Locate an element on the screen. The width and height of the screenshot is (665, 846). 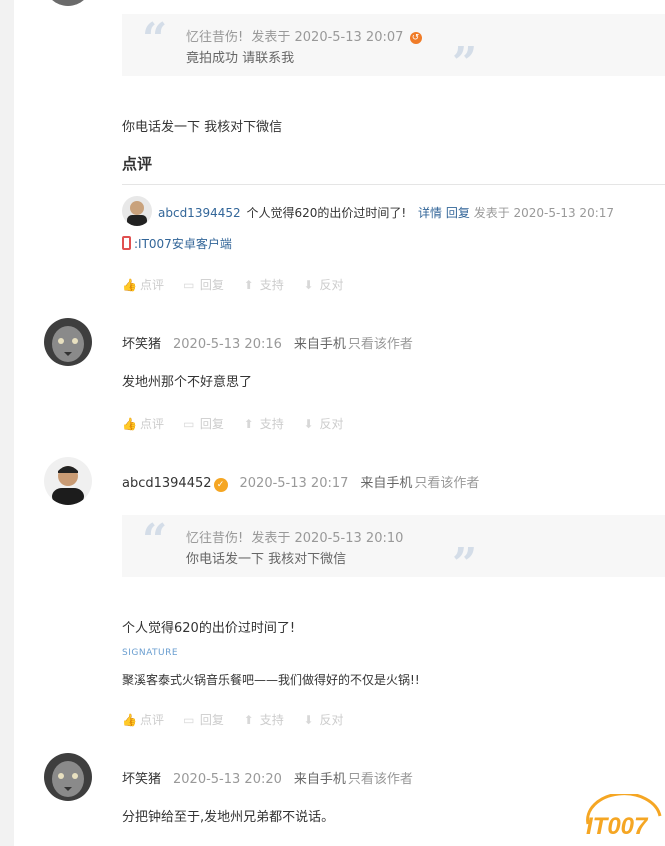
it007-logo: IT007 is located at coordinates (622, 819).